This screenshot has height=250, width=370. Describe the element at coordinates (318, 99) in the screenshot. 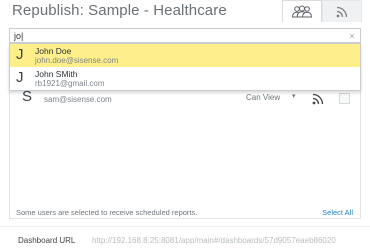

I see `subscribe-rss-icon` at that location.